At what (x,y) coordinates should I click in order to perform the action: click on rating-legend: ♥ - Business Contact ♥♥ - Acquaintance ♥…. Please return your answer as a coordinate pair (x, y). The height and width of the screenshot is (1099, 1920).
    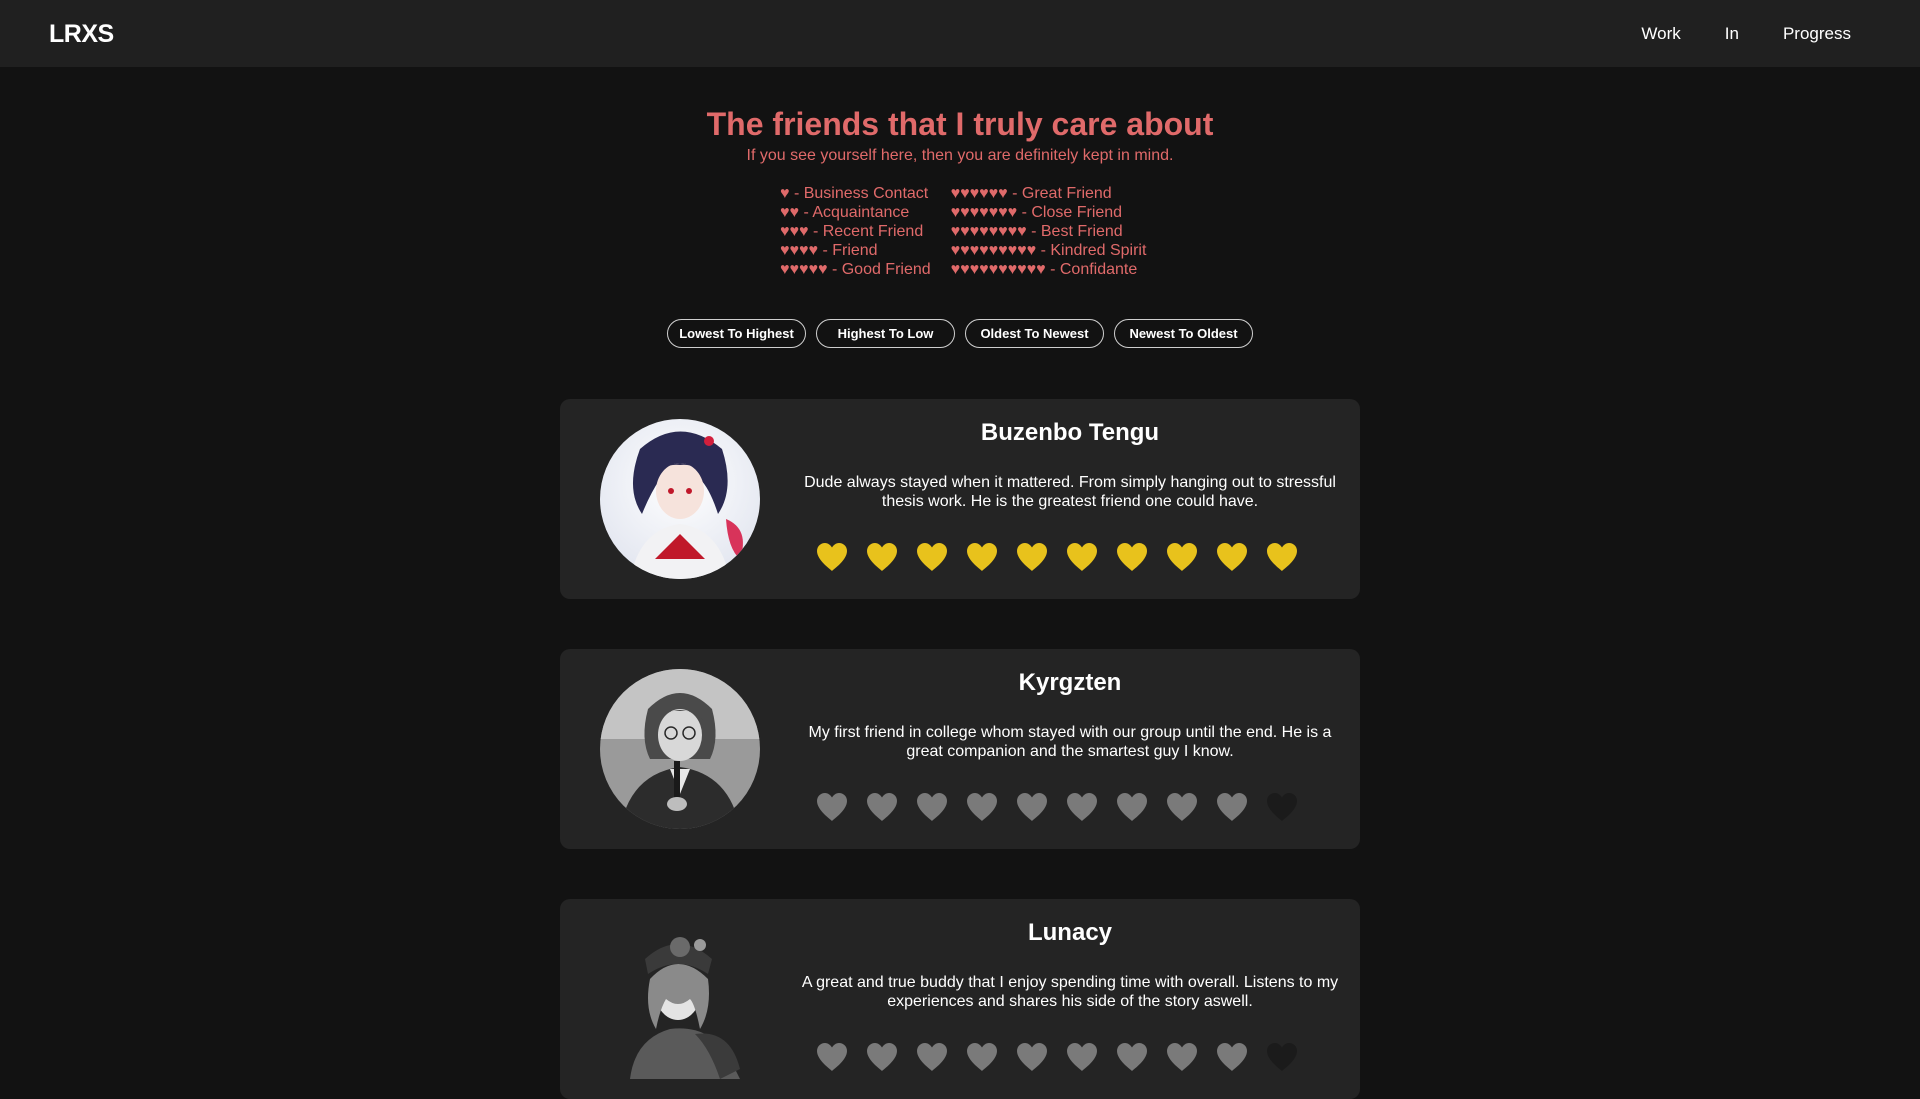
    Looking at the image, I should click on (963, 231).